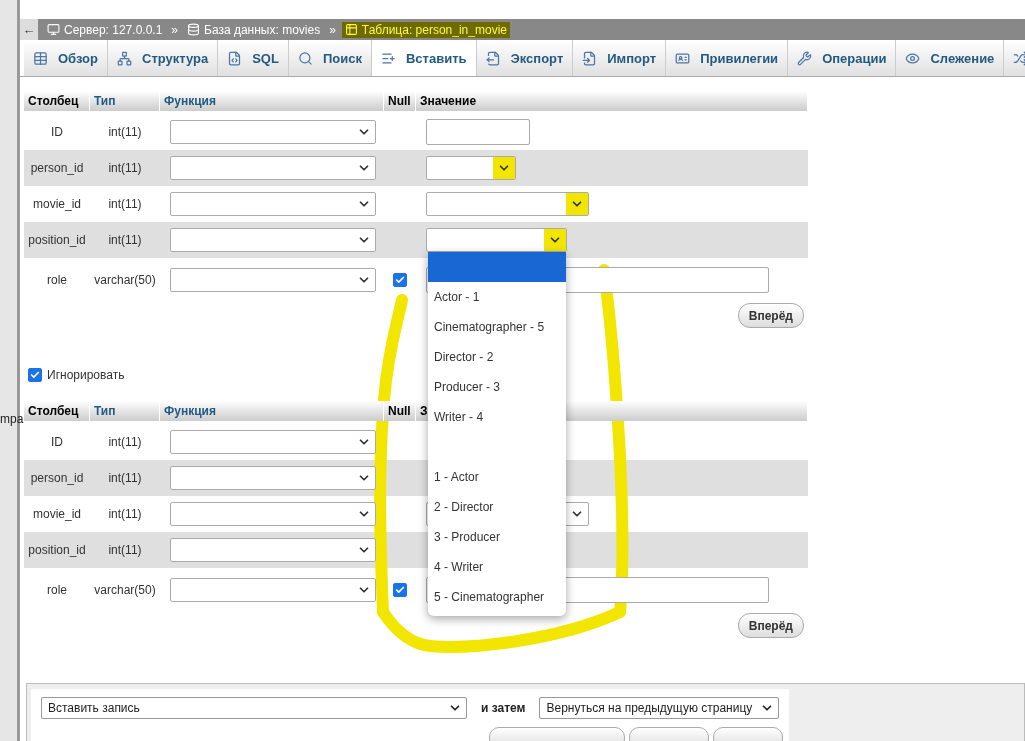 The height and width of the screenshot is (741, 1025). I want to click on tab: Поиск, so click(330, 58).